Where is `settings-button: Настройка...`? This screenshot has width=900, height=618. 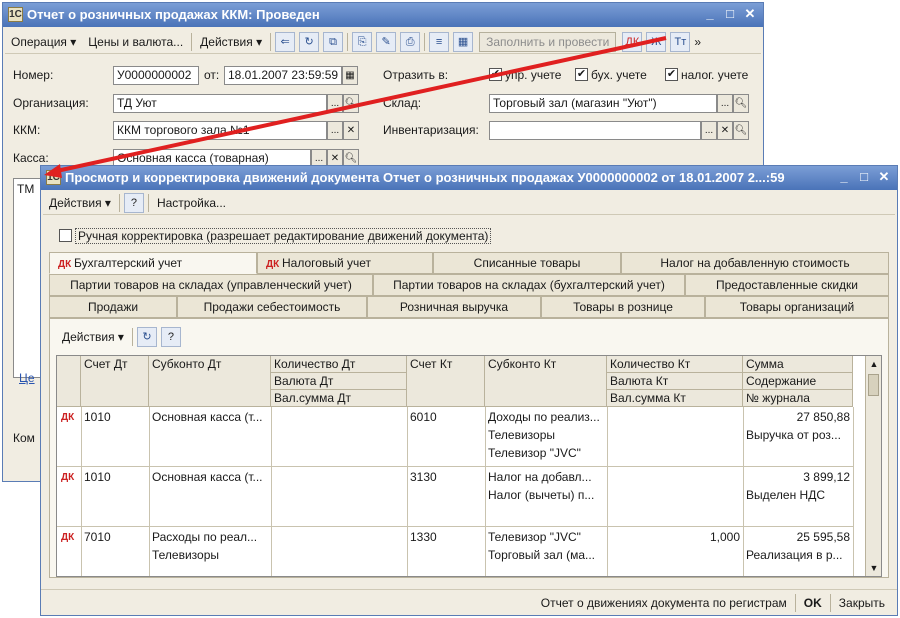 settings-button: Настройка... is located at coordinates (191, 203).